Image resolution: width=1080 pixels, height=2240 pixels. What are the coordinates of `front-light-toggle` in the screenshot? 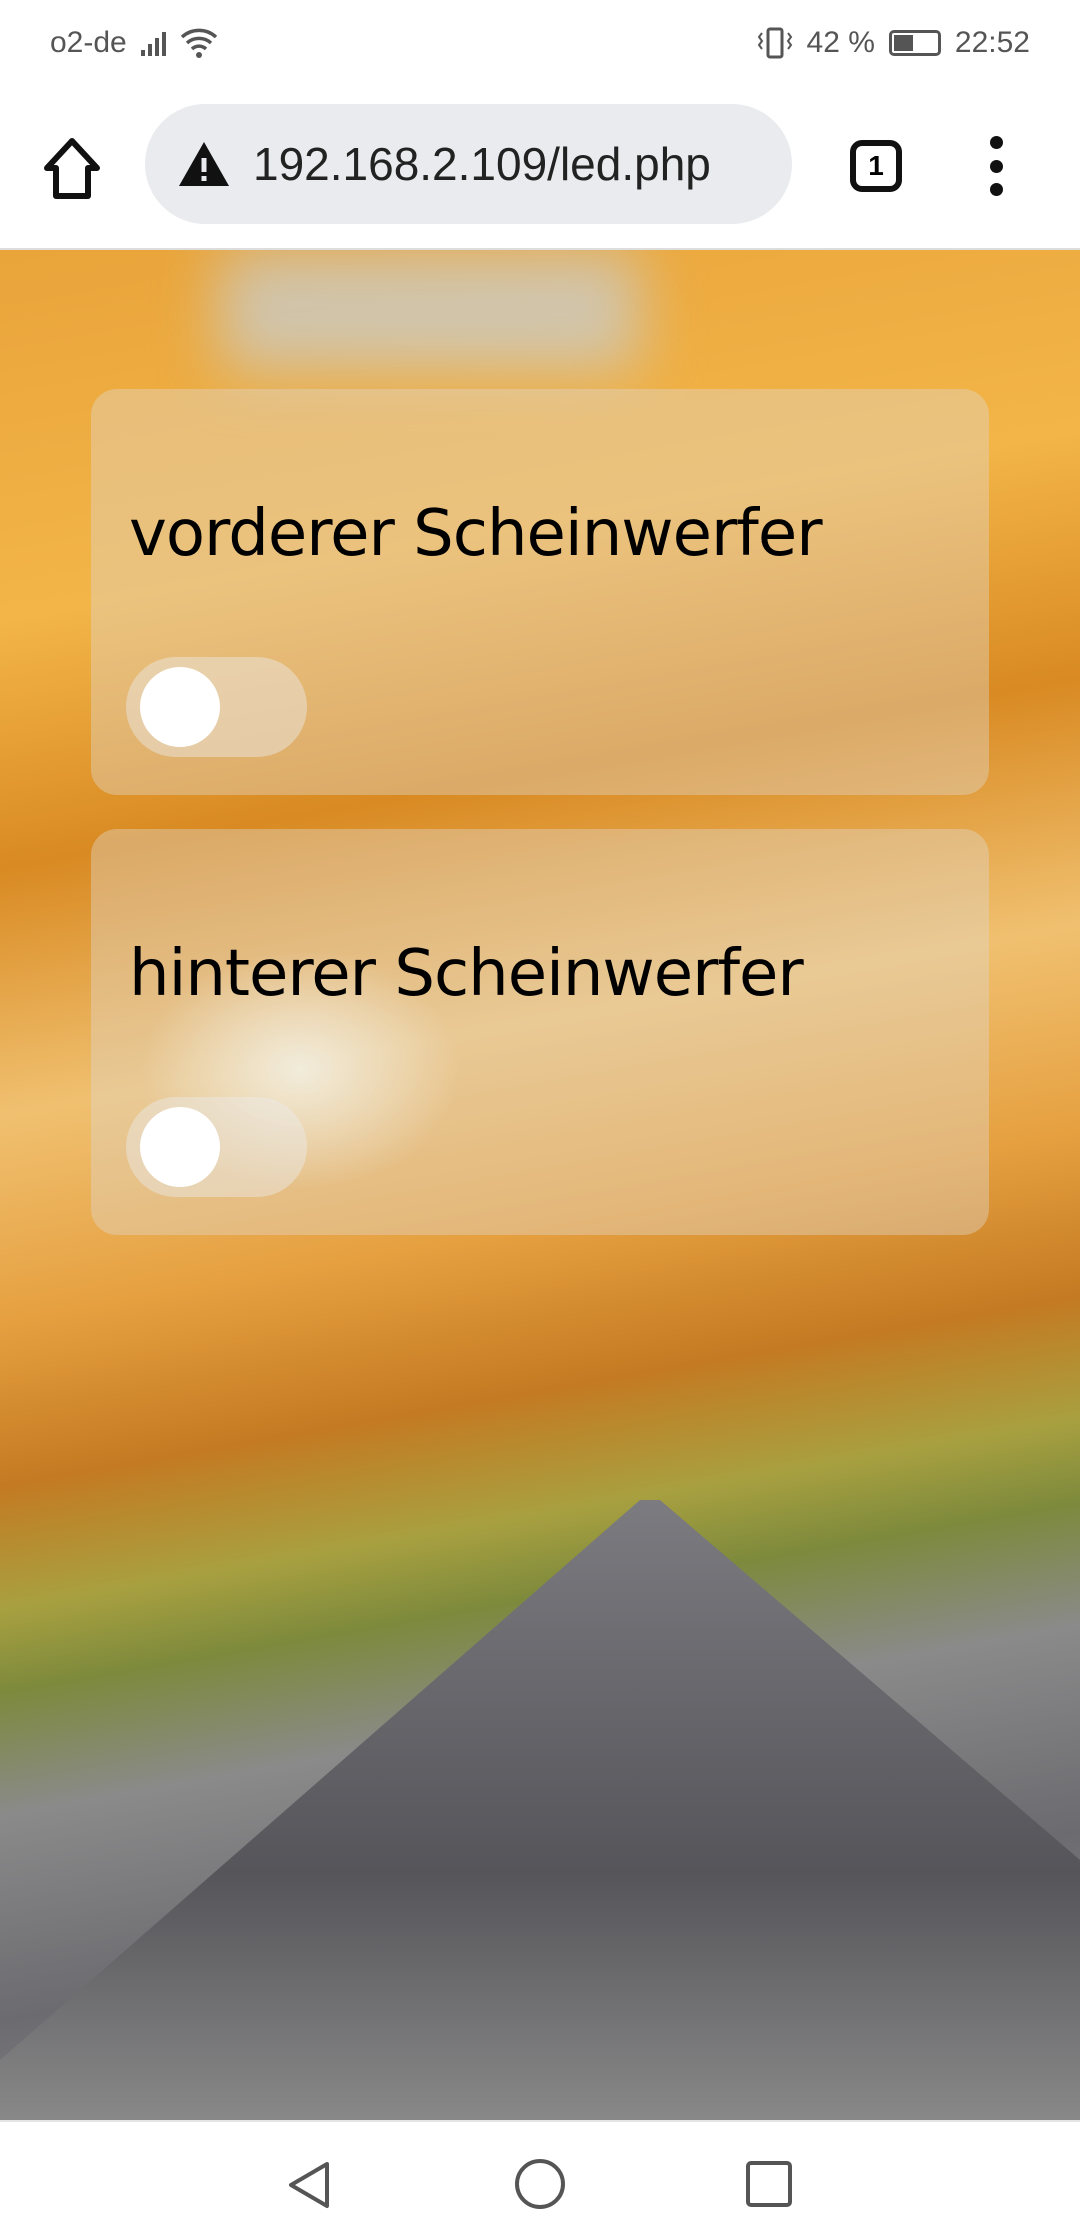 It's located at (216, 707).